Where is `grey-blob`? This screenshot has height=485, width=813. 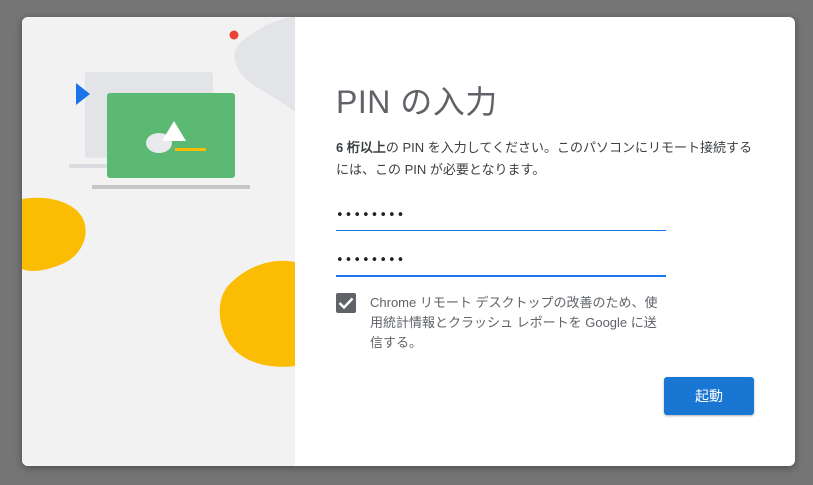 grey-blob is located at coordinates (264, 64).